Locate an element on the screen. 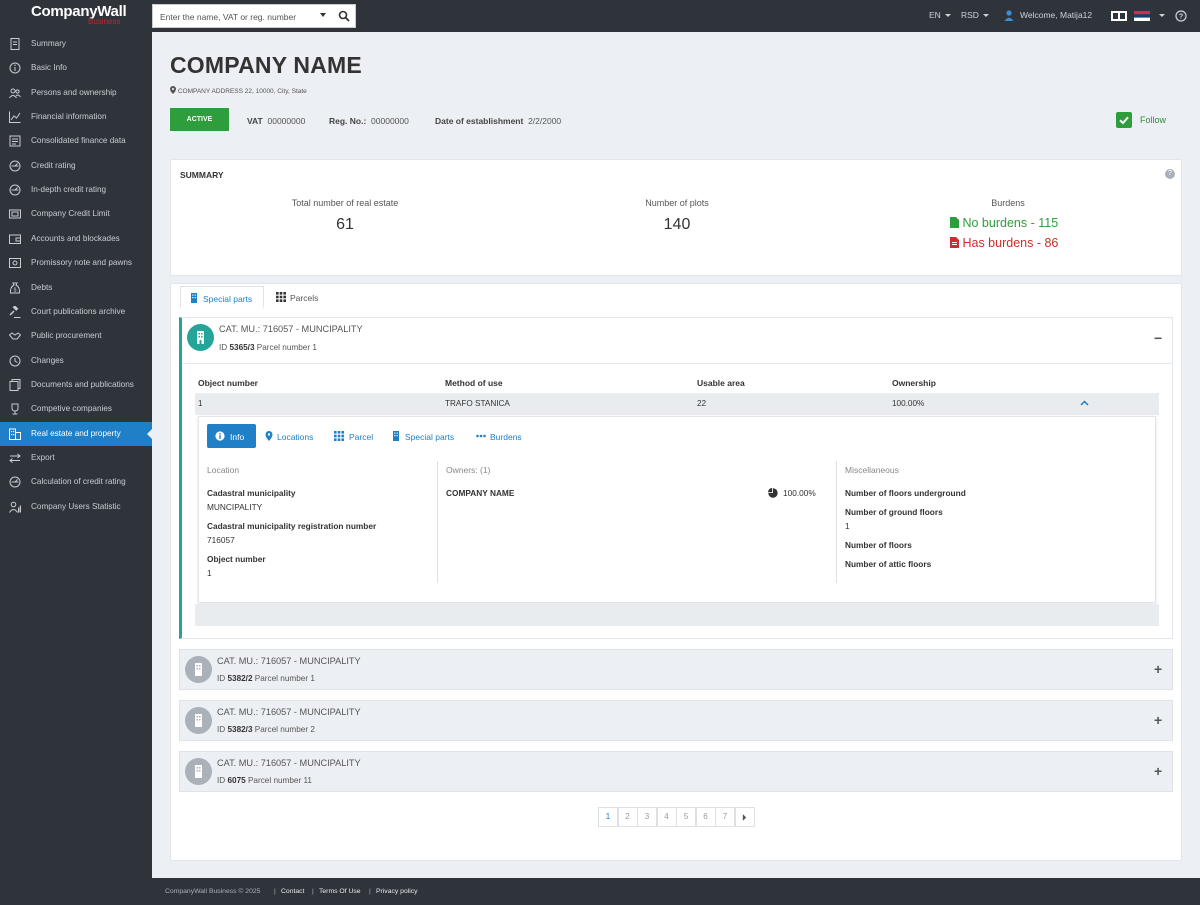 The width and height of the screenshot is (1200, 905). plots-value: 140 is located at coordinates (677, 224).